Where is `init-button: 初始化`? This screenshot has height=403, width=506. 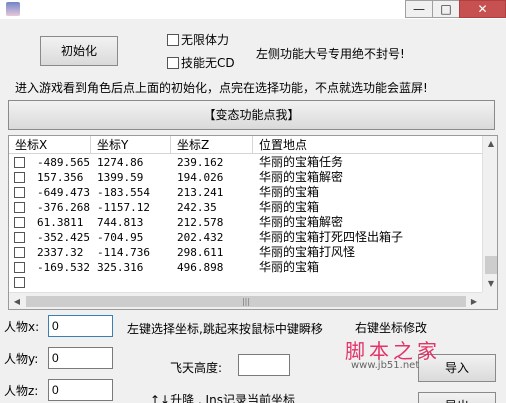
init-button: 初始化 is located at coordinates (79, 51).